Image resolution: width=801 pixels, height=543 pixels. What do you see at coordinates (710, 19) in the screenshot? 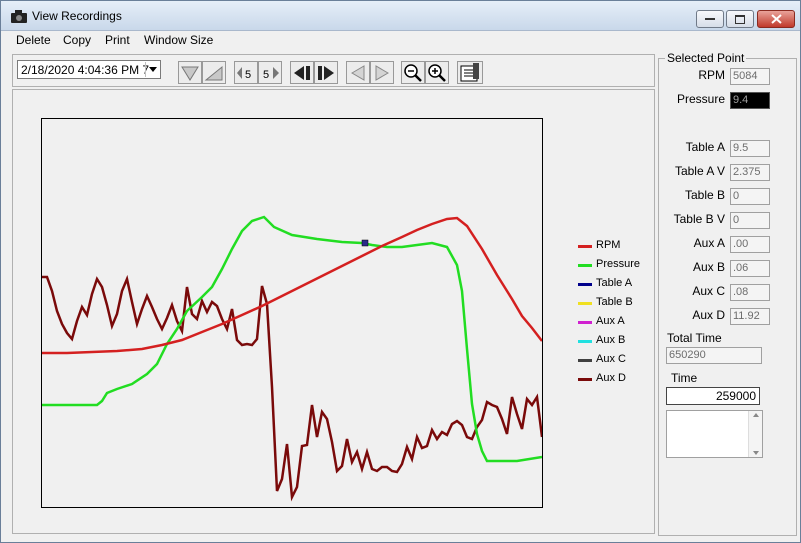
I see `minimize-button` at bounding box center [710, 19].